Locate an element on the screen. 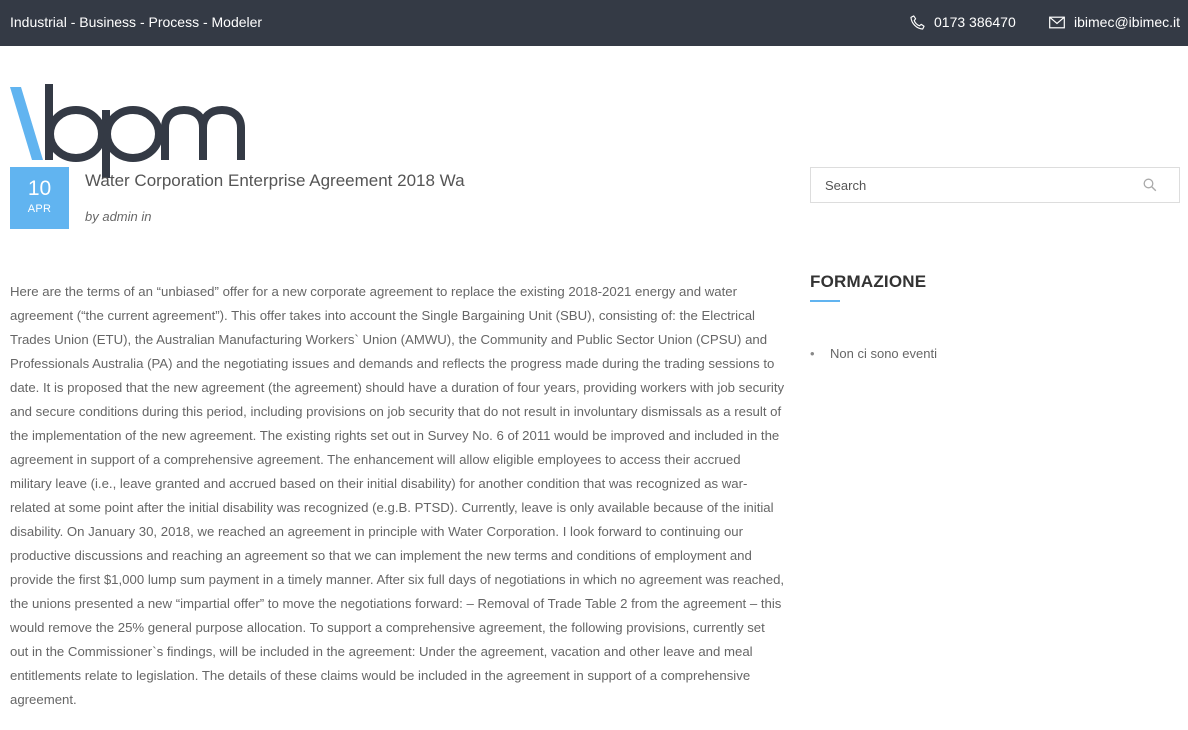 The image size is (1188, 730). search-button is located at coordinates (1150, 185).